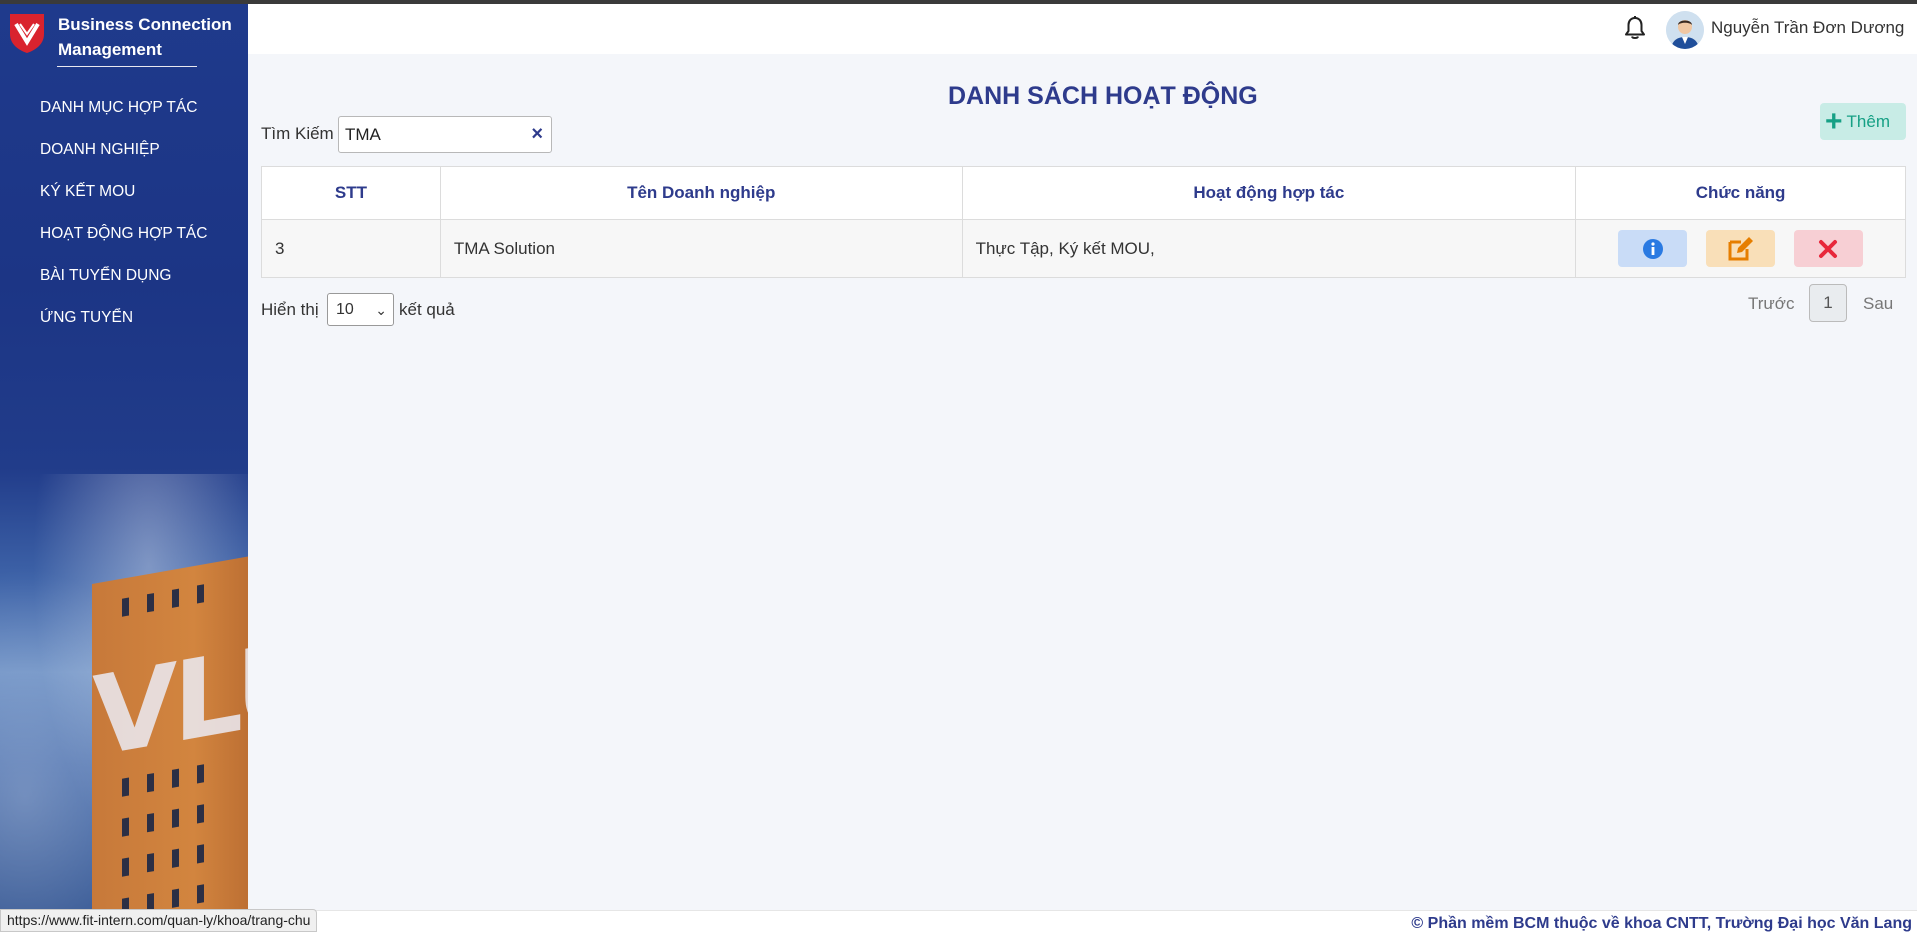 This screenshot has width=1917, height=932. I want to click on user-avatar, so click(1685, 30).